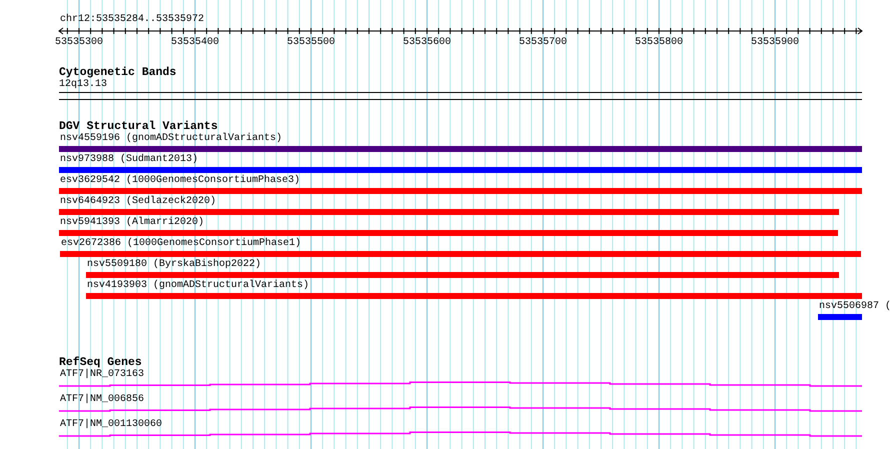 The width and height of the screenshot is (890, 449). I want to click on variant-label: nsv973988 (Sudmant2013), so click(128, 160).